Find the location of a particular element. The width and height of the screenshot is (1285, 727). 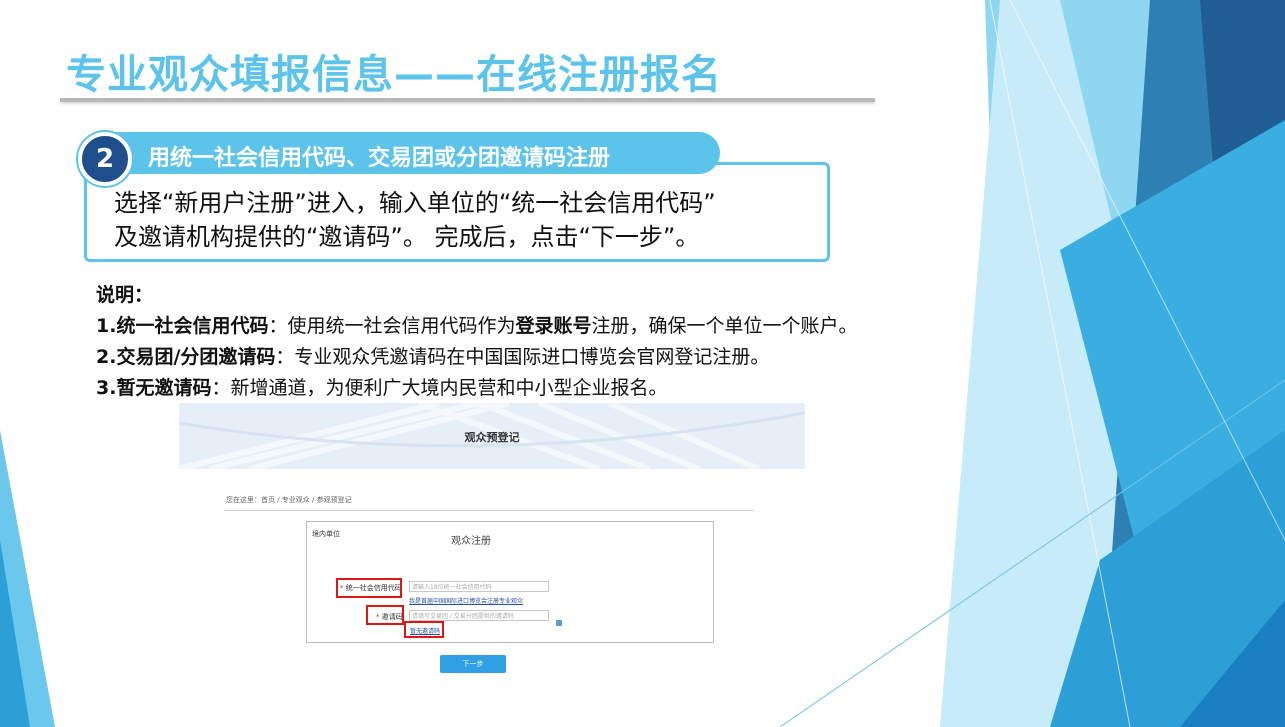

breadcrumb-divider is located at coordinates (489, 510).